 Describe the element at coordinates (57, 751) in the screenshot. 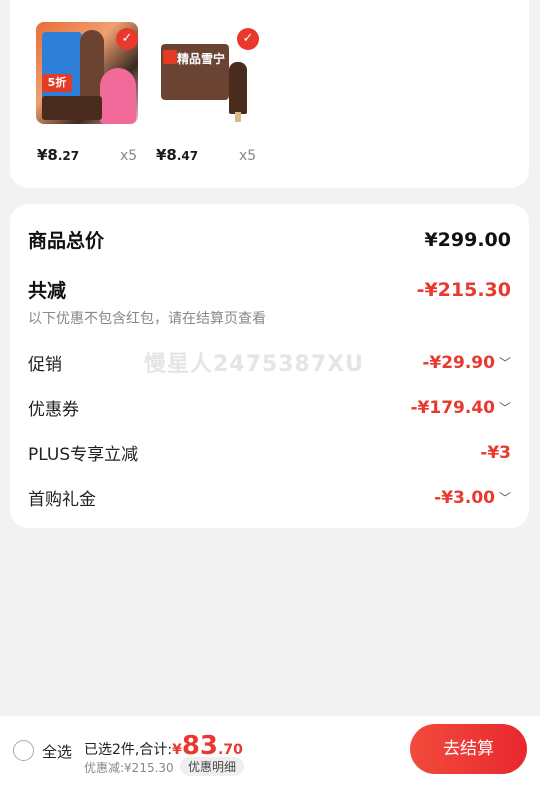

I see `select-all-label: 全选` at that location.